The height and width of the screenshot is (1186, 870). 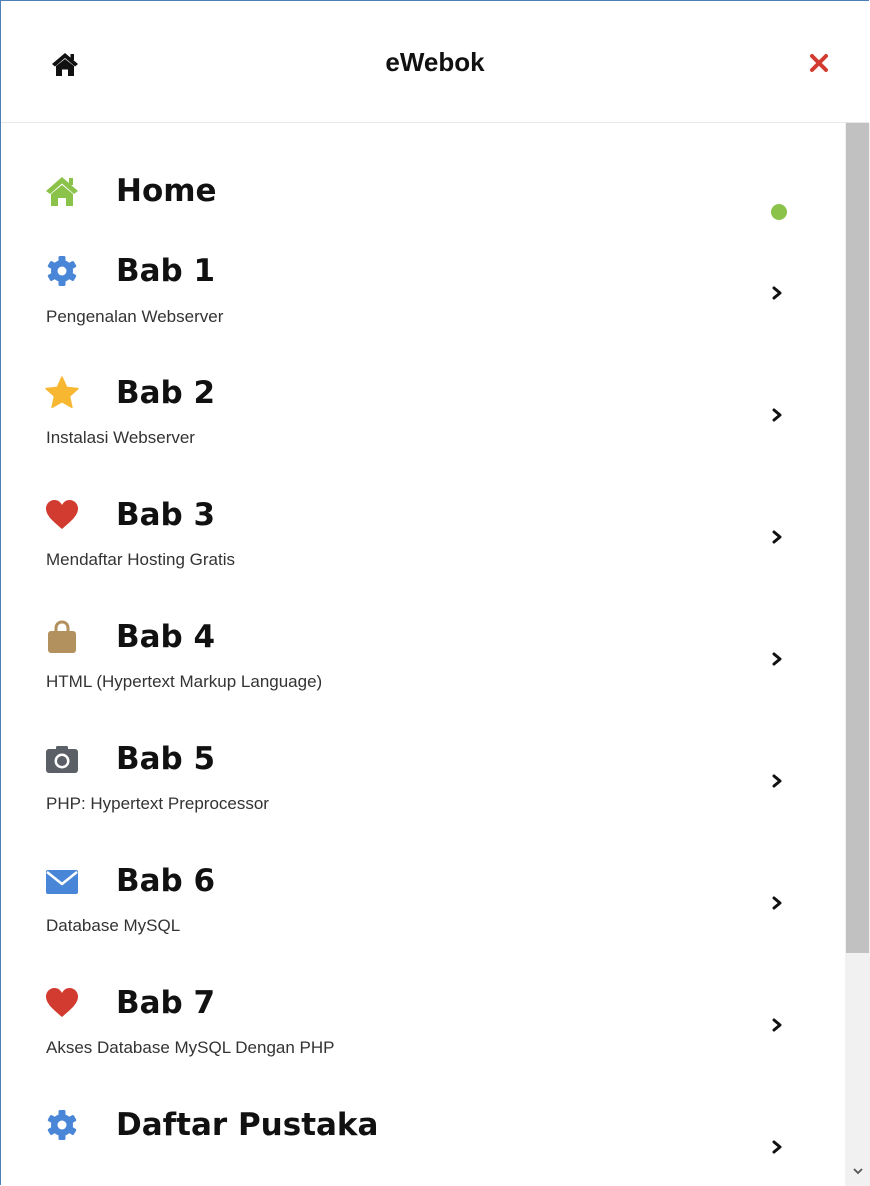 What do you see at coordinates (422, 798) in the screenshot?
I see `menu-item-bab-5: Bab 5 PHP: Hypertext Preprocessor` at bounding box center [422, 798].